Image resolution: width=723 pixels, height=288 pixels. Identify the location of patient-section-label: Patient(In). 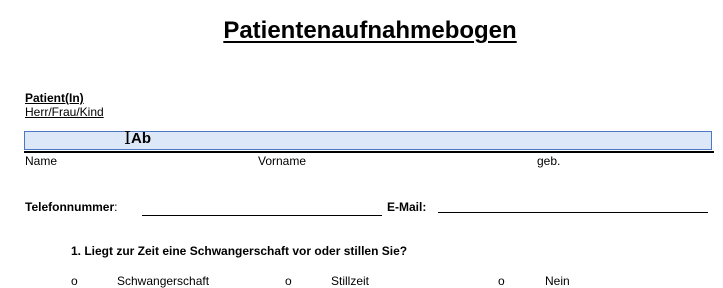
(54, 98).